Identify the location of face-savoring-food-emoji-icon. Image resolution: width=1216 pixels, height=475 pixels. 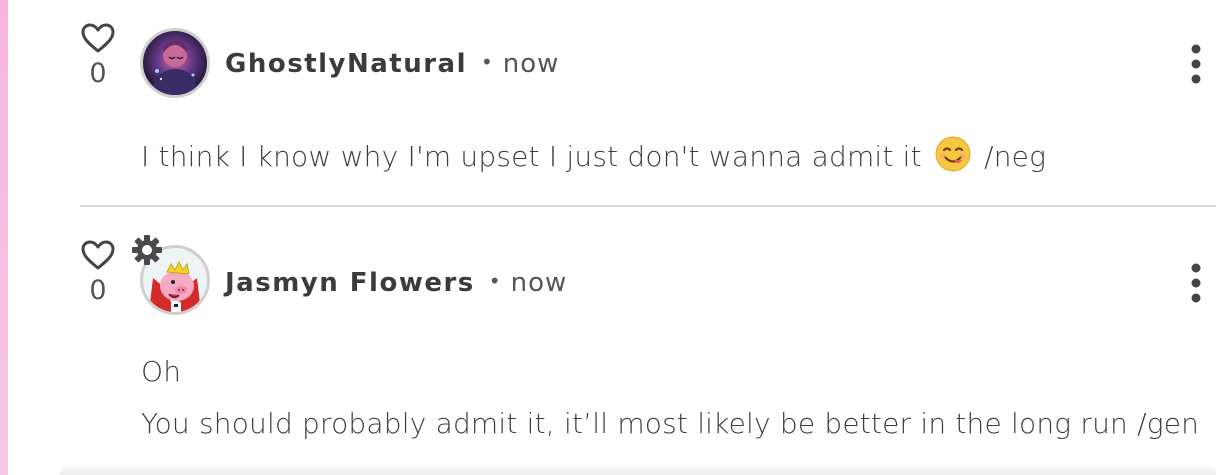
(953, 157).